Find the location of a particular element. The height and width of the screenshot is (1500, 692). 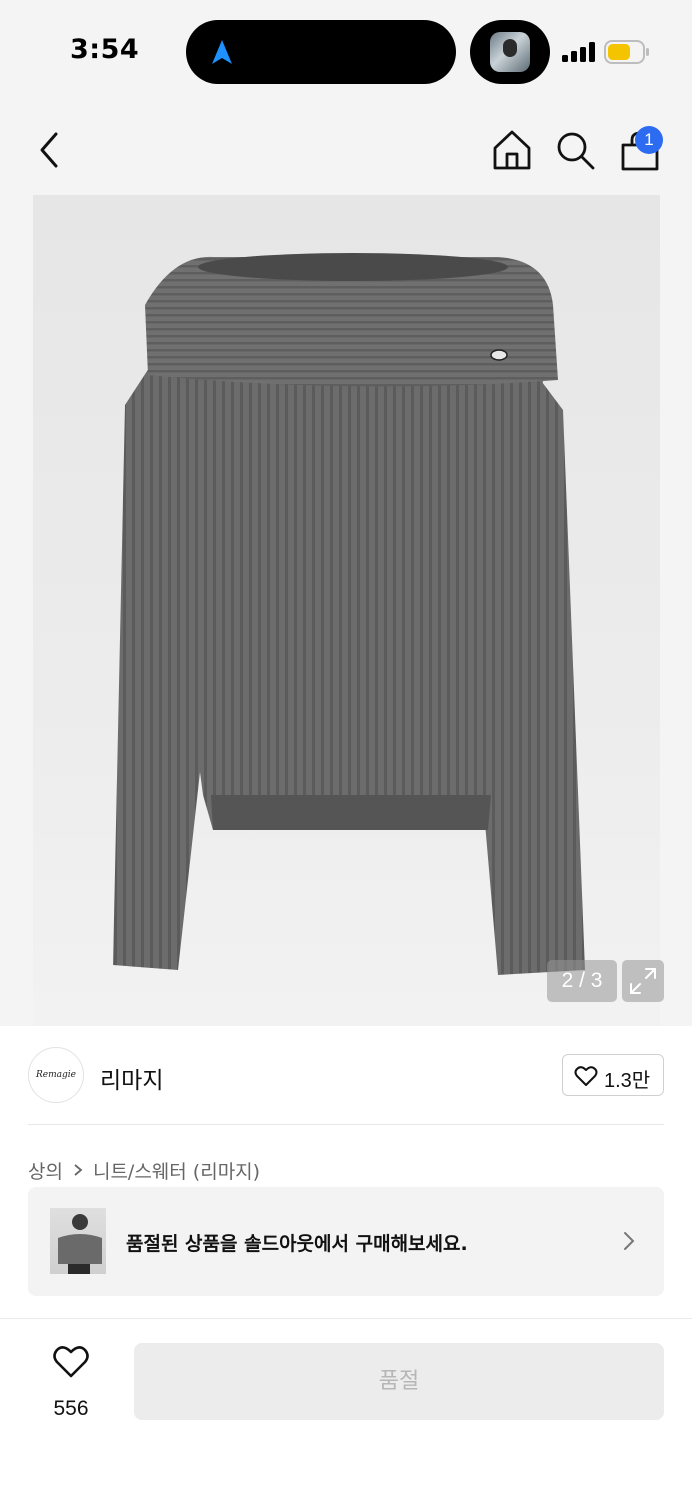

dynamic-island is located at coordinates (321, 52).